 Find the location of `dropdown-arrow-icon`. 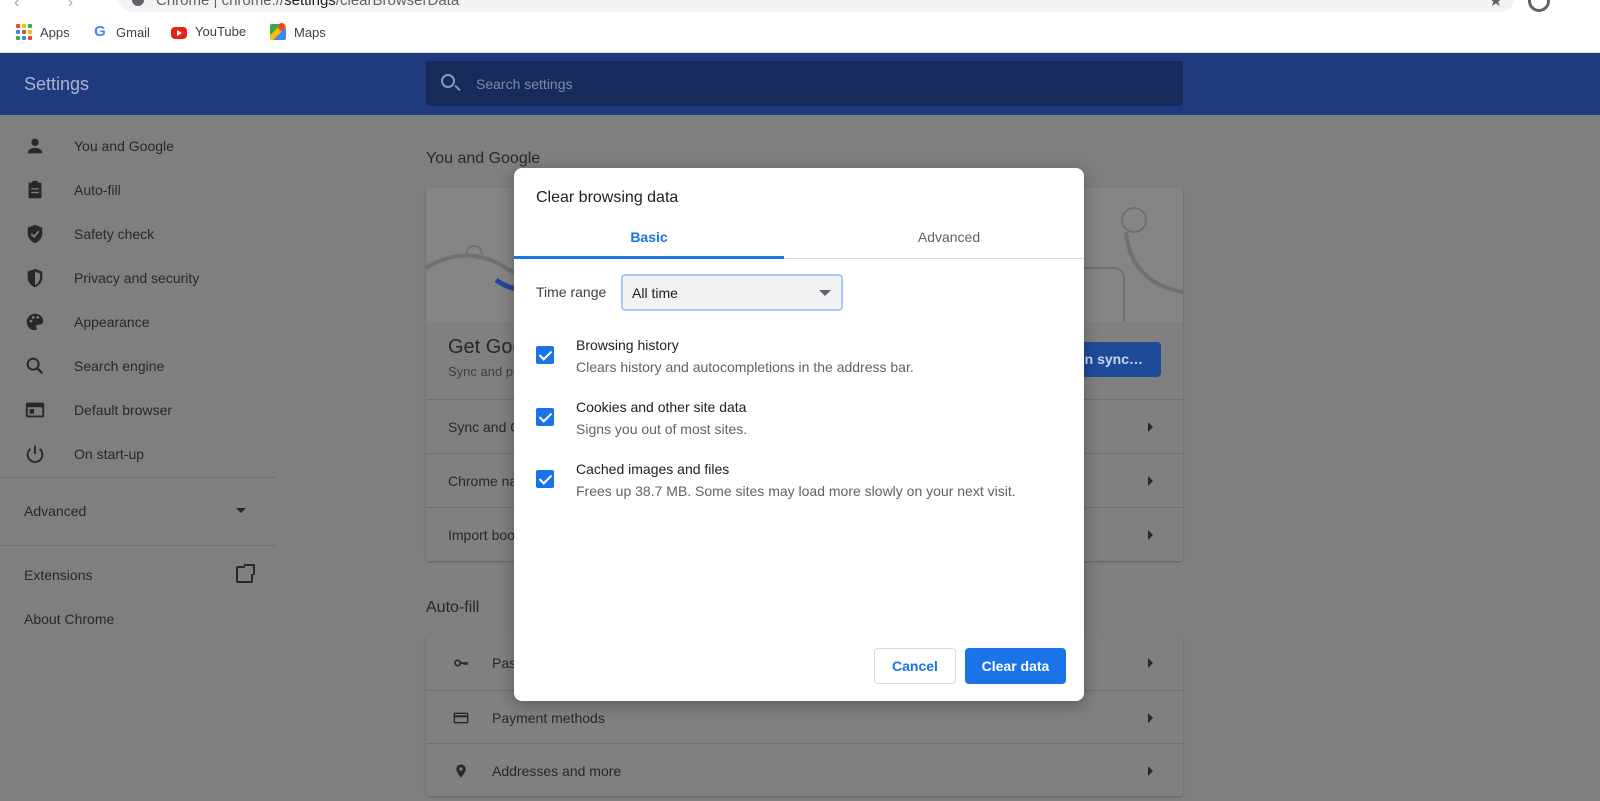

dropdown-arrow-icon is located at coordinates (825, 293).